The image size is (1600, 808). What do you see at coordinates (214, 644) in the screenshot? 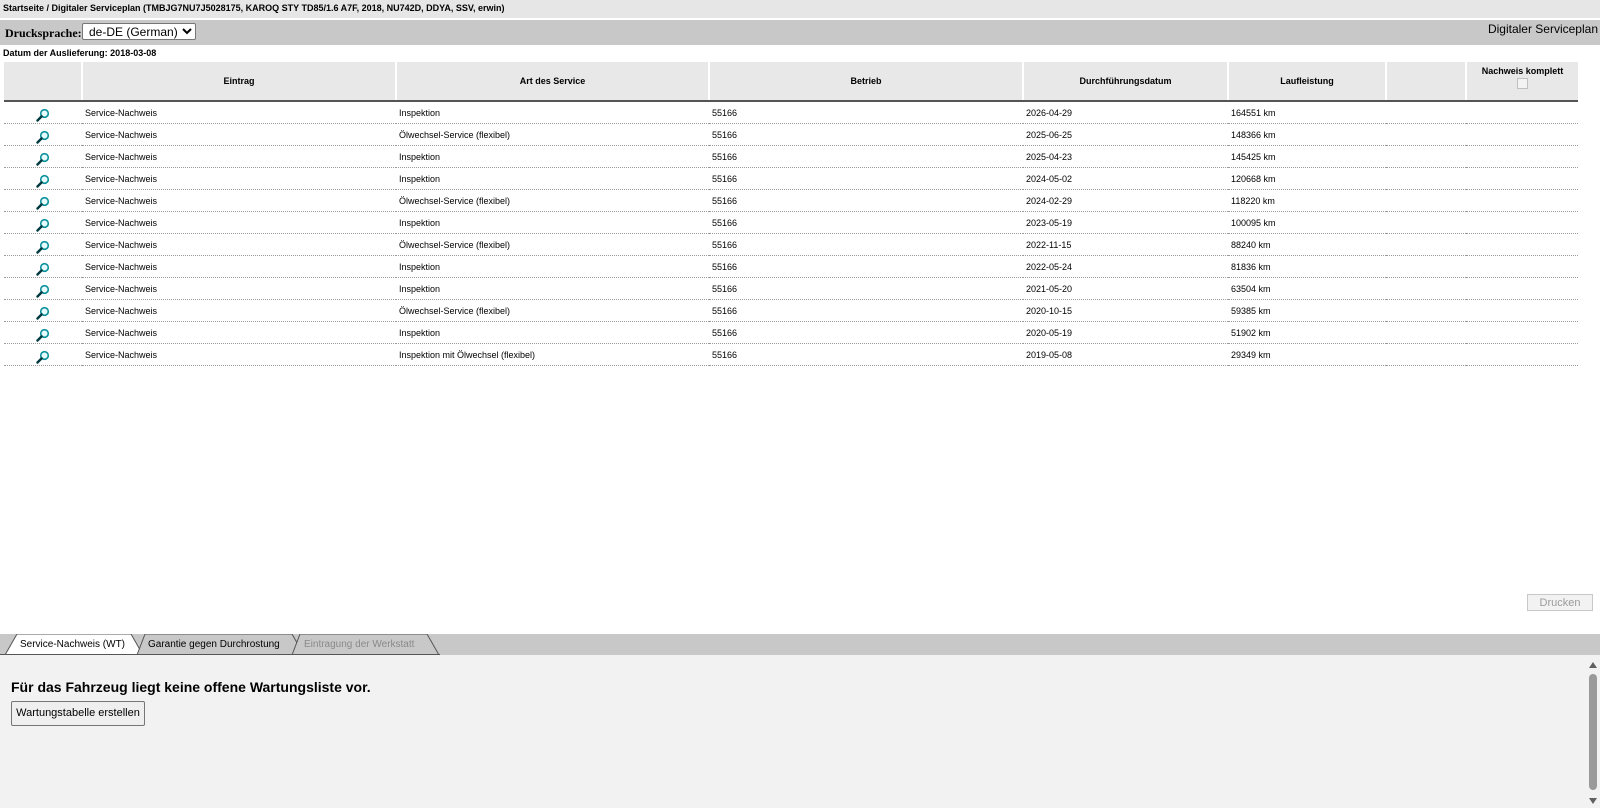
I see `tab-rust-warranty: Garantie gegen Durchrostung` at bounding box center [214, 644].